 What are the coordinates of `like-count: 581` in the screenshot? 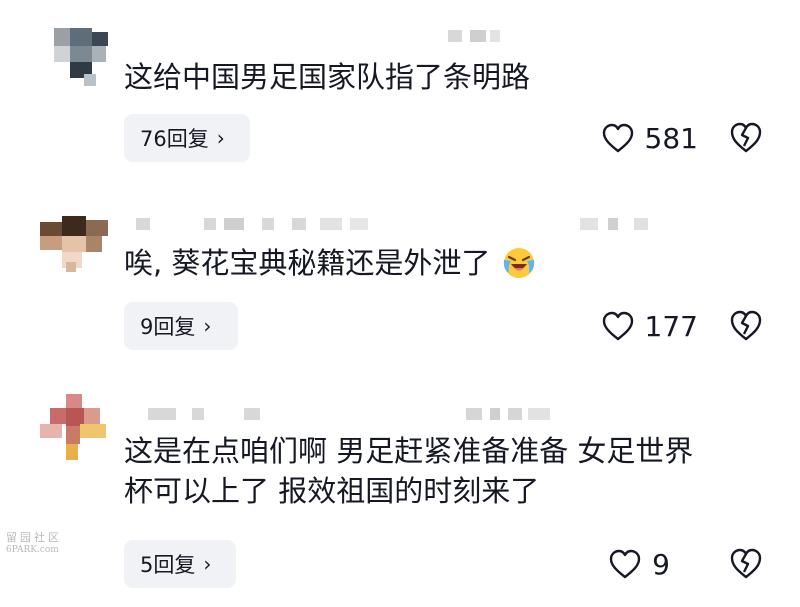 It's located at (671, 138).